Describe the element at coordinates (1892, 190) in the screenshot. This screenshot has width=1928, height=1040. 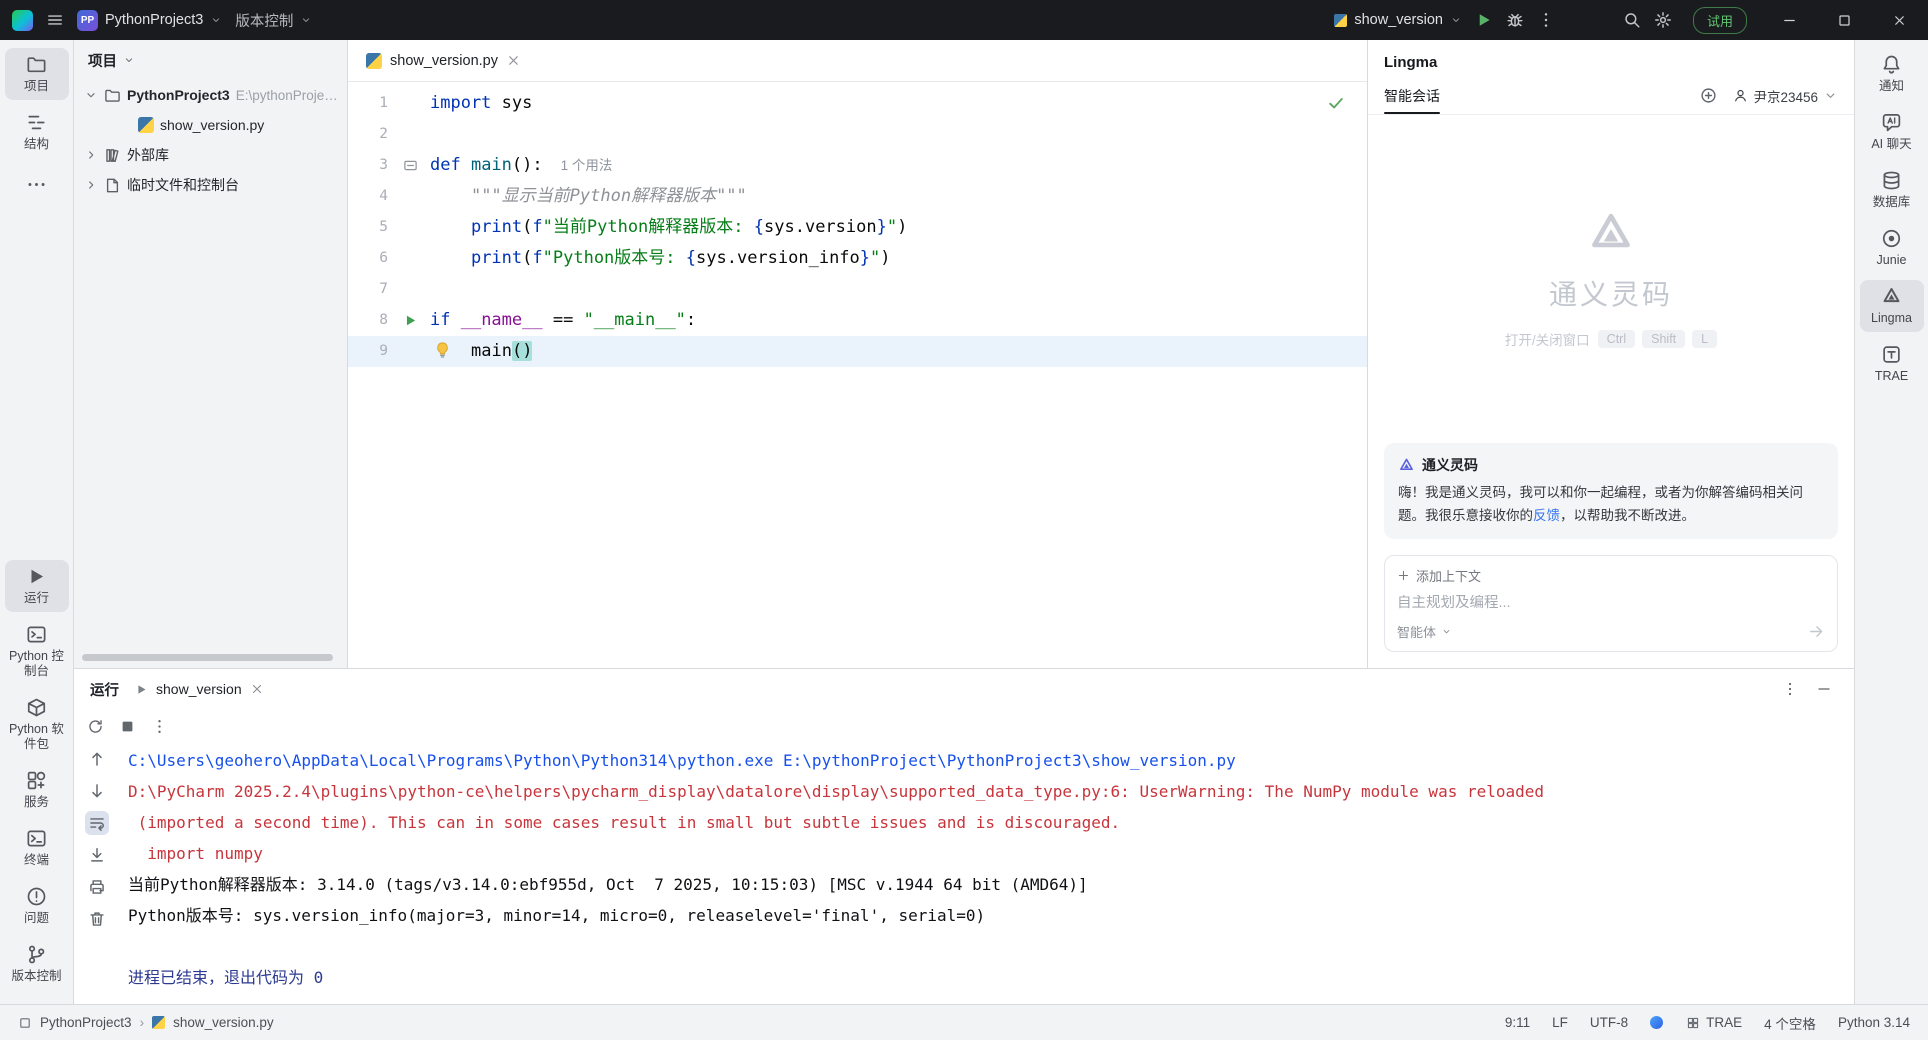
I see `tool-stripe-database: 数据库` at that location.